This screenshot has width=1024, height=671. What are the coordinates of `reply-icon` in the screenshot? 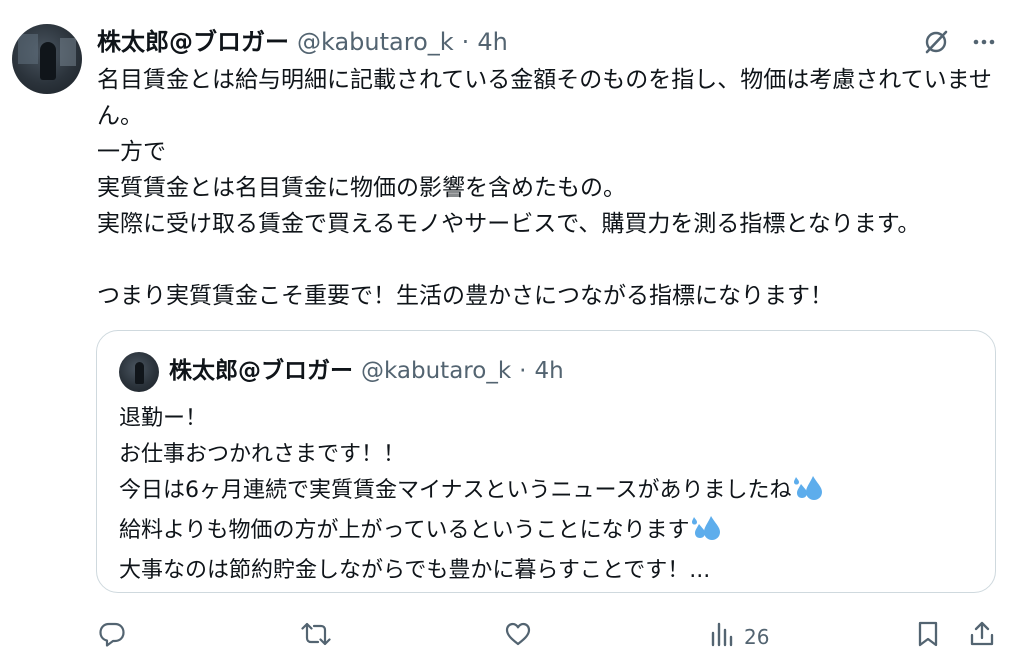 It's located at (112, 636).